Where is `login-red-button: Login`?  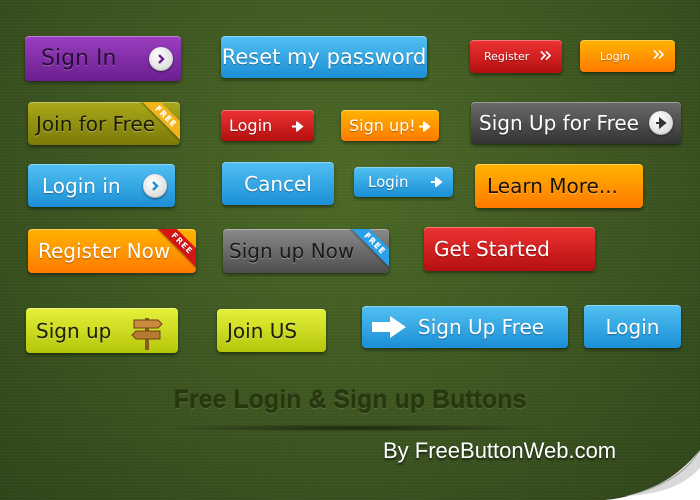 login-red-button: Login is located at coordinates (267, 125).